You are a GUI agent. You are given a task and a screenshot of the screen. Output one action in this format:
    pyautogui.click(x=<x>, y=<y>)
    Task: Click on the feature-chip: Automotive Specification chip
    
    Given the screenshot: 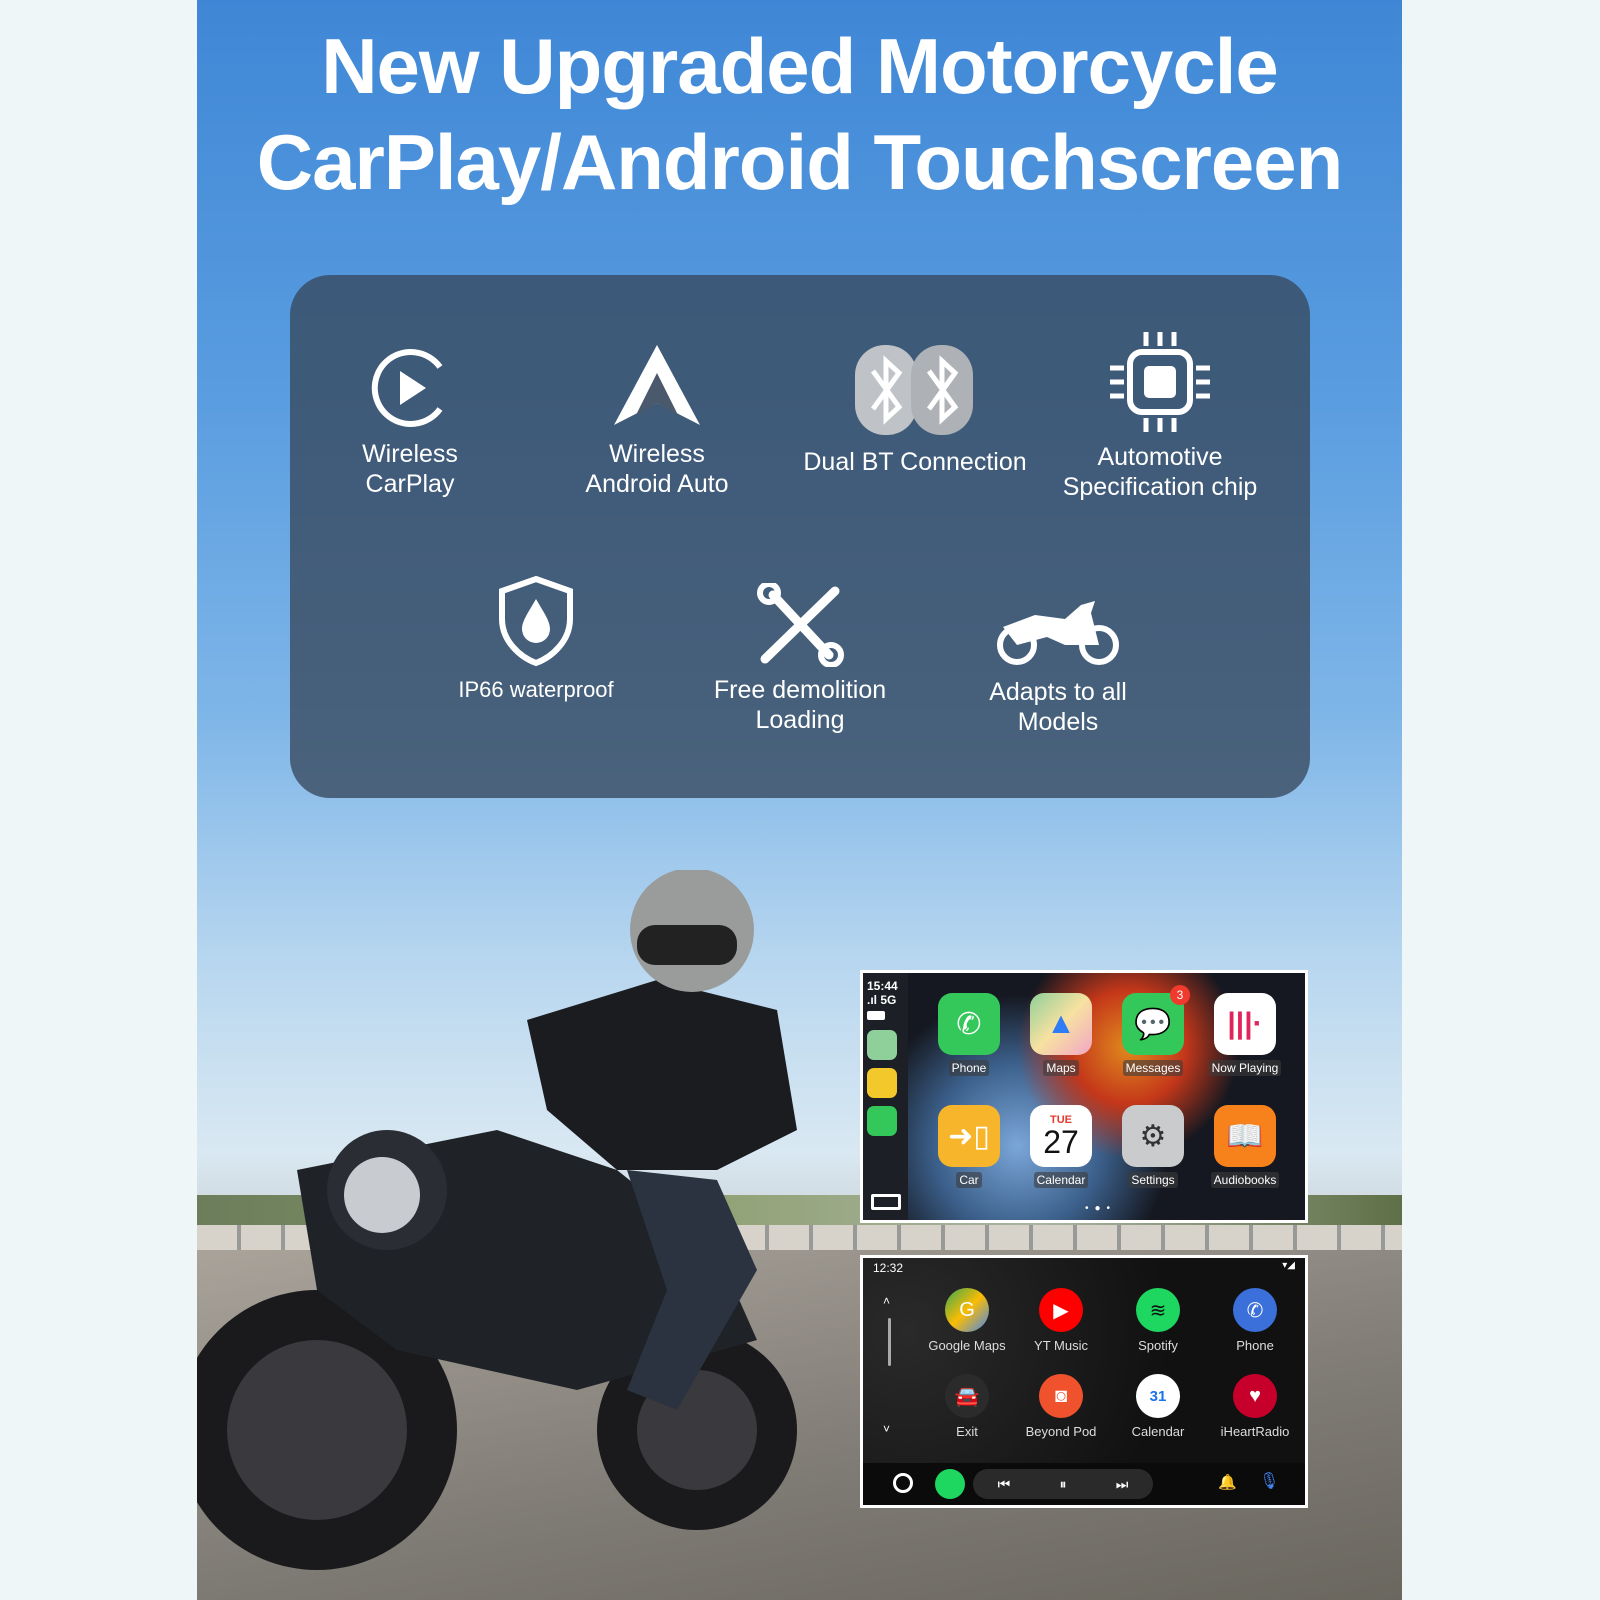 What is the action you would take?
    pyautogui.click(x=1160, y=416)
    